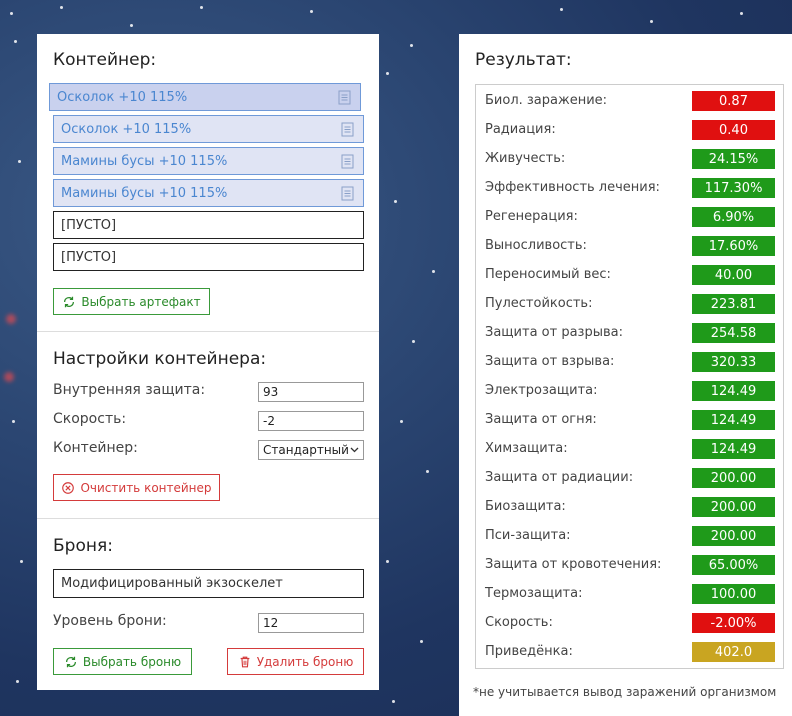 The image size is (792, 716). Describe the element at coordinates (208, 257) in the screenshot. I see `artifact-slot-6: [ПУСТО]` at that location.